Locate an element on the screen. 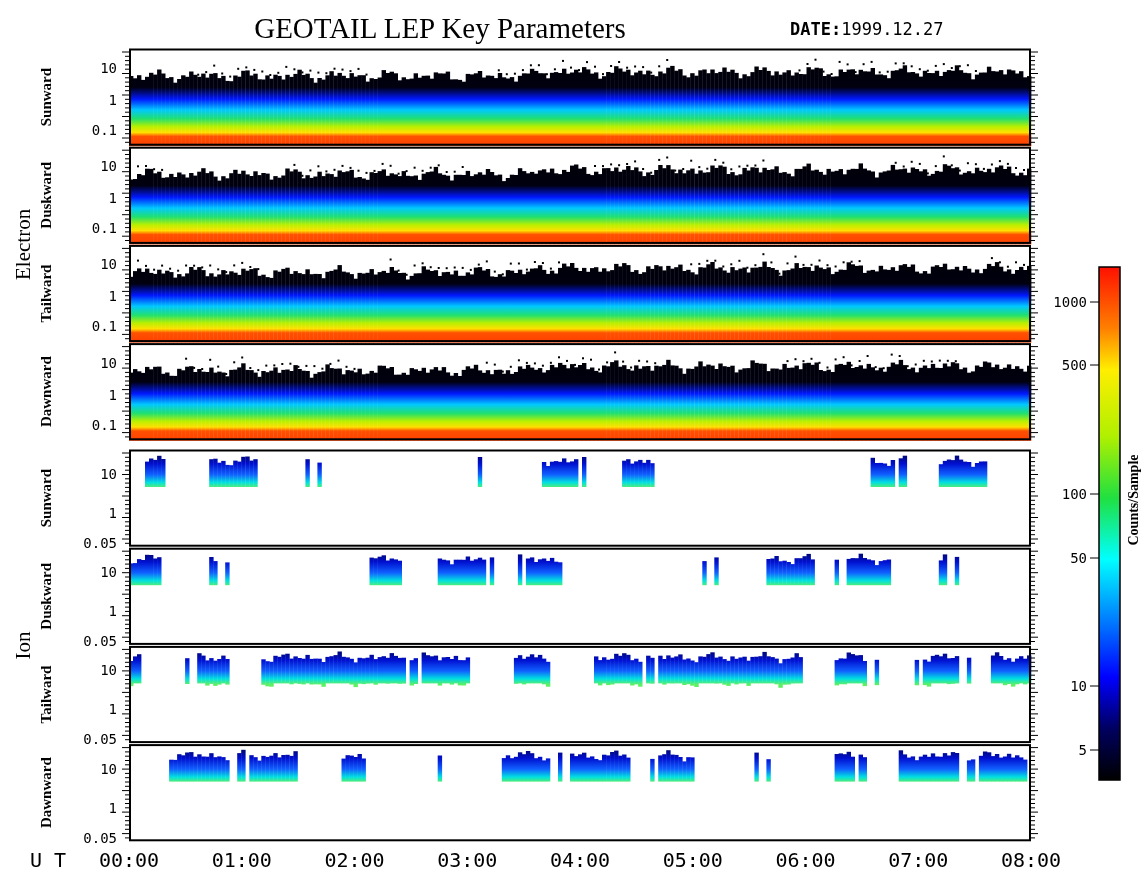  colorbar-tick-label: 5 is located at coordinates (1082, 750).